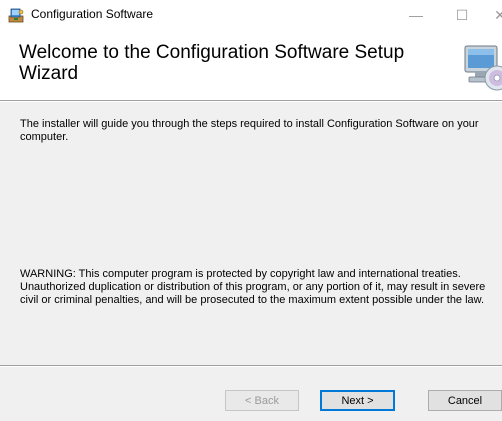 Image resolution: width=502 pixels, height=421 pixels. I want to click on close-button: ✕, so click(493, 15).